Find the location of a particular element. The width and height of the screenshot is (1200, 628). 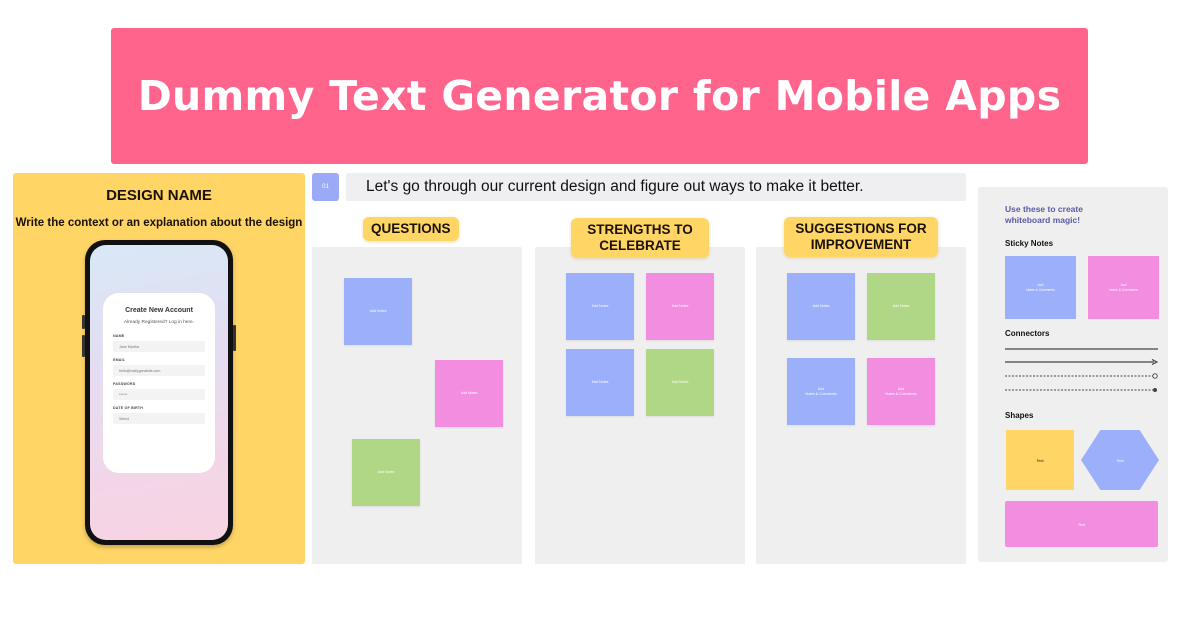

name-label: NAME is located at coordinates (119, 336).